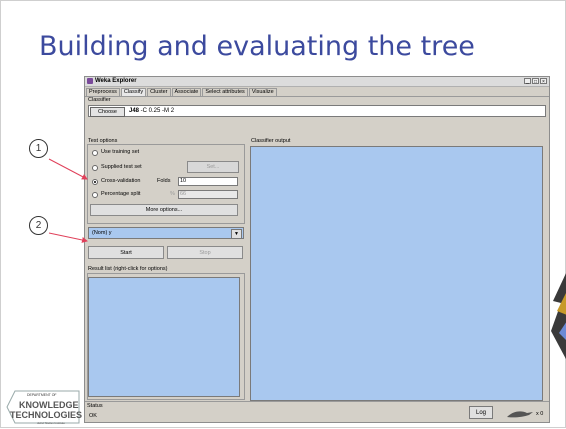 The height and width of the screenshot is (429, 566). What do you see at coordinates (558, 316) in the screenshot?
I see `decorative-side-graphic` at bounding box center [558, 316].